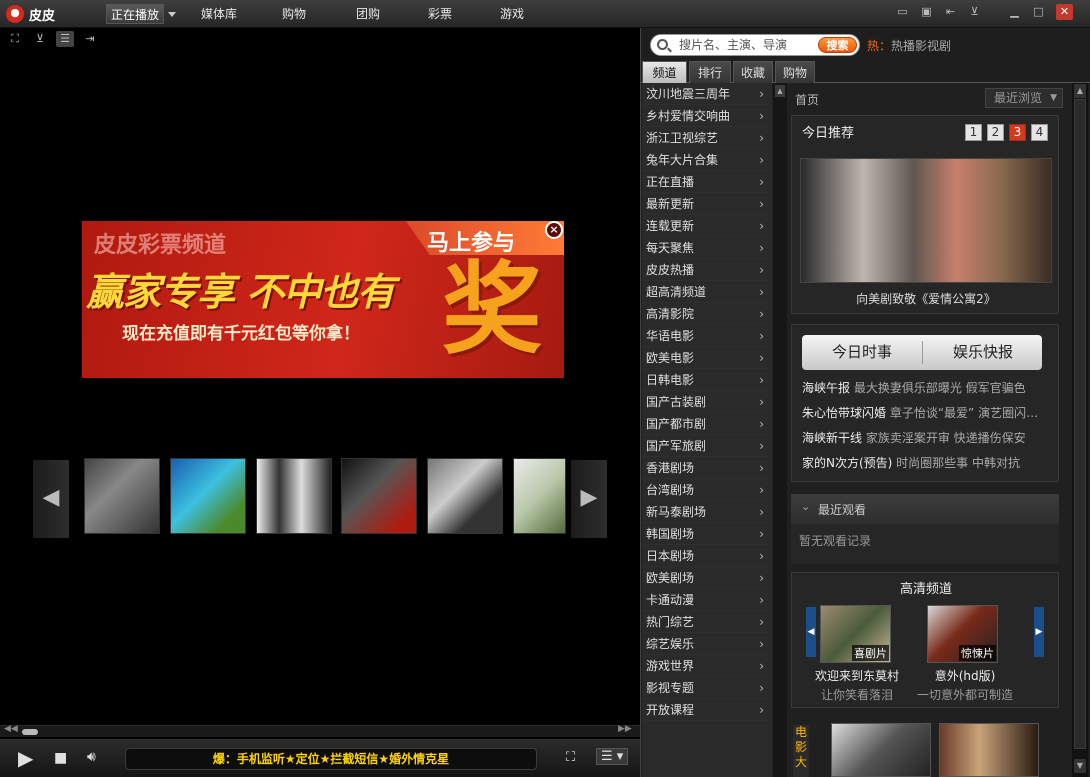  What do you see at coordinates (707, 336) in the screenshot?
I see `channel-item: 华语电影 ›` at bounding box center [707, 336].